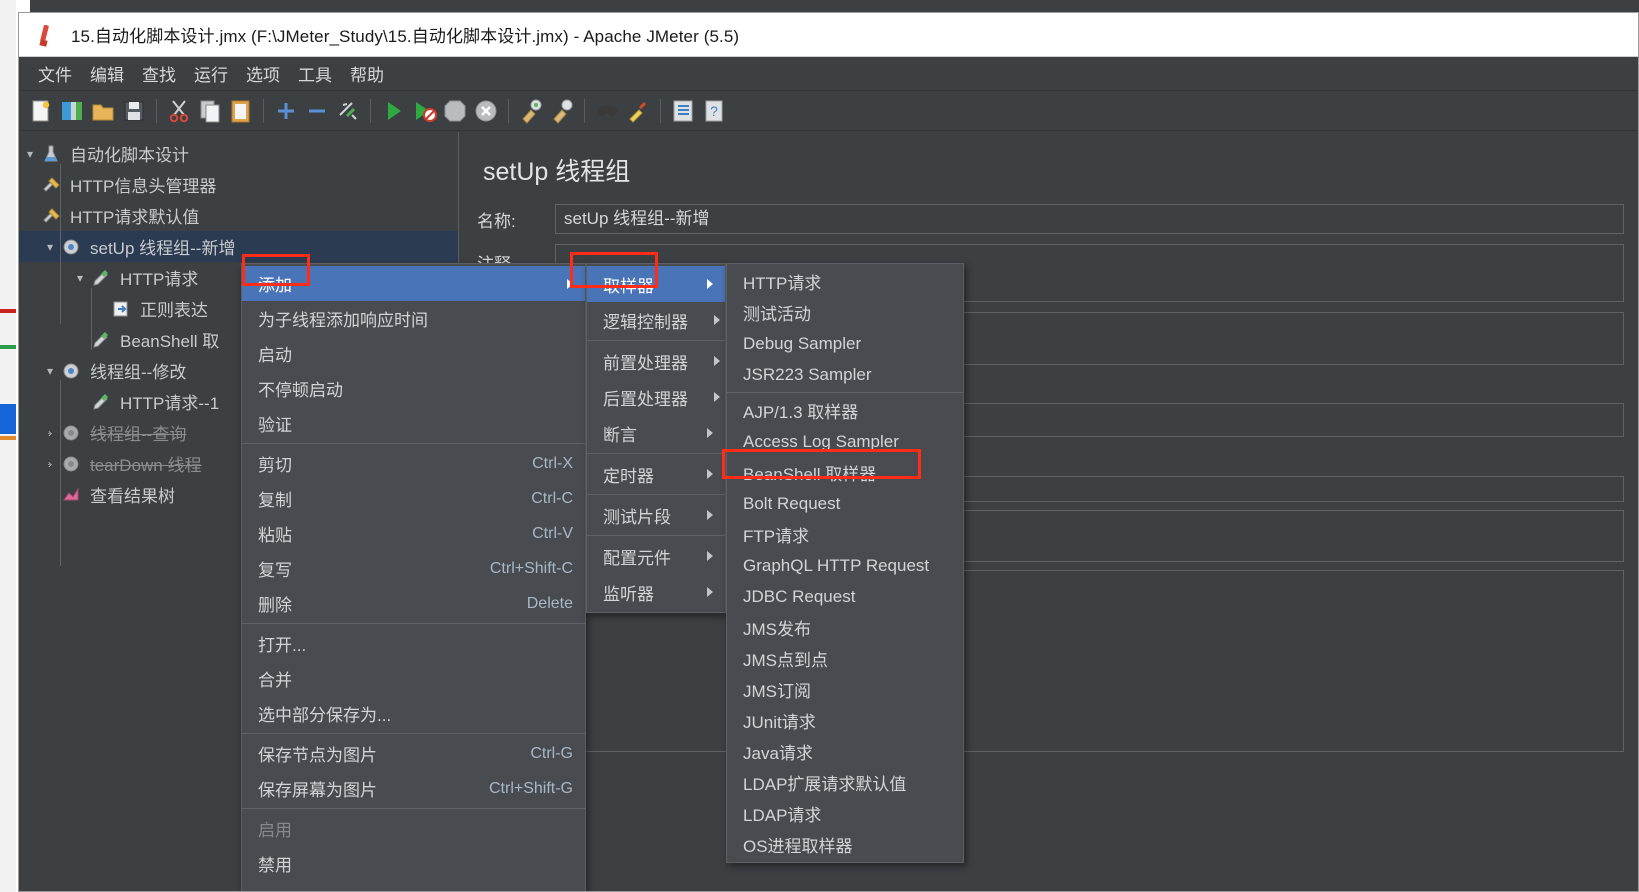  Describe the element at coordinates (845, 720) in the screenshot. I see `menu-item-junit-request: JUnit请求` at that location.